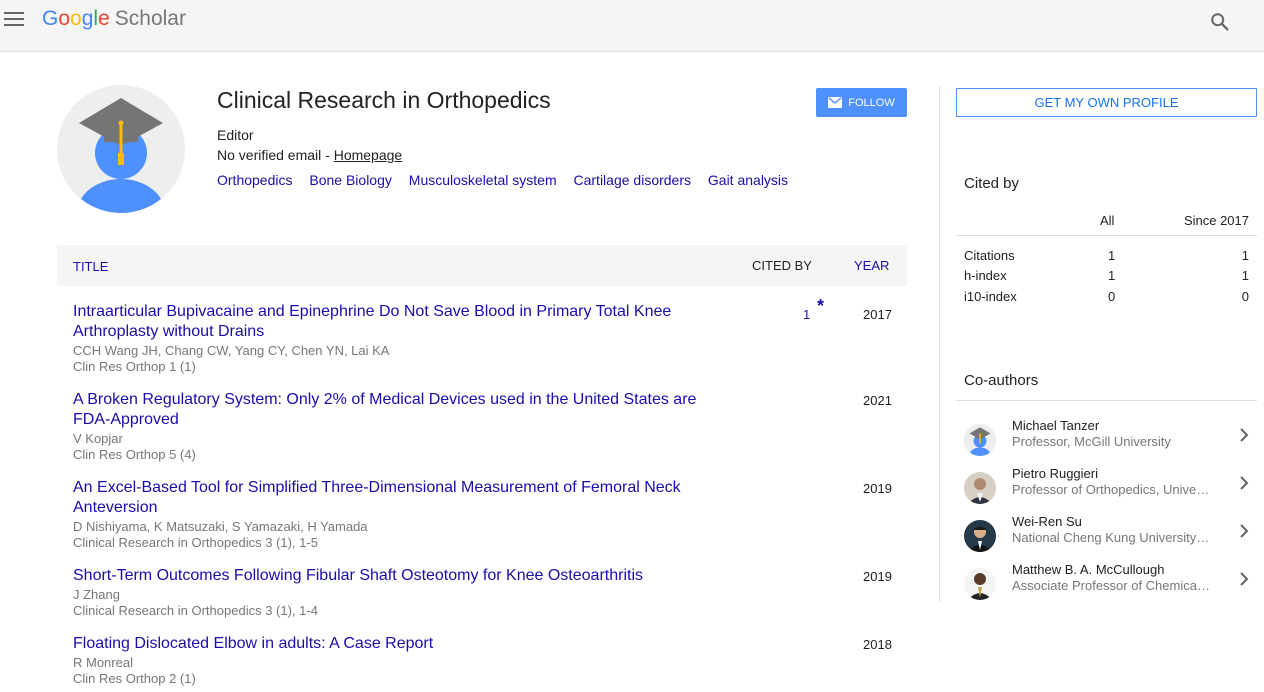  Describe the element at coordinates (877, 400) in the screenshot. I see `article-year: 2021` at that location.